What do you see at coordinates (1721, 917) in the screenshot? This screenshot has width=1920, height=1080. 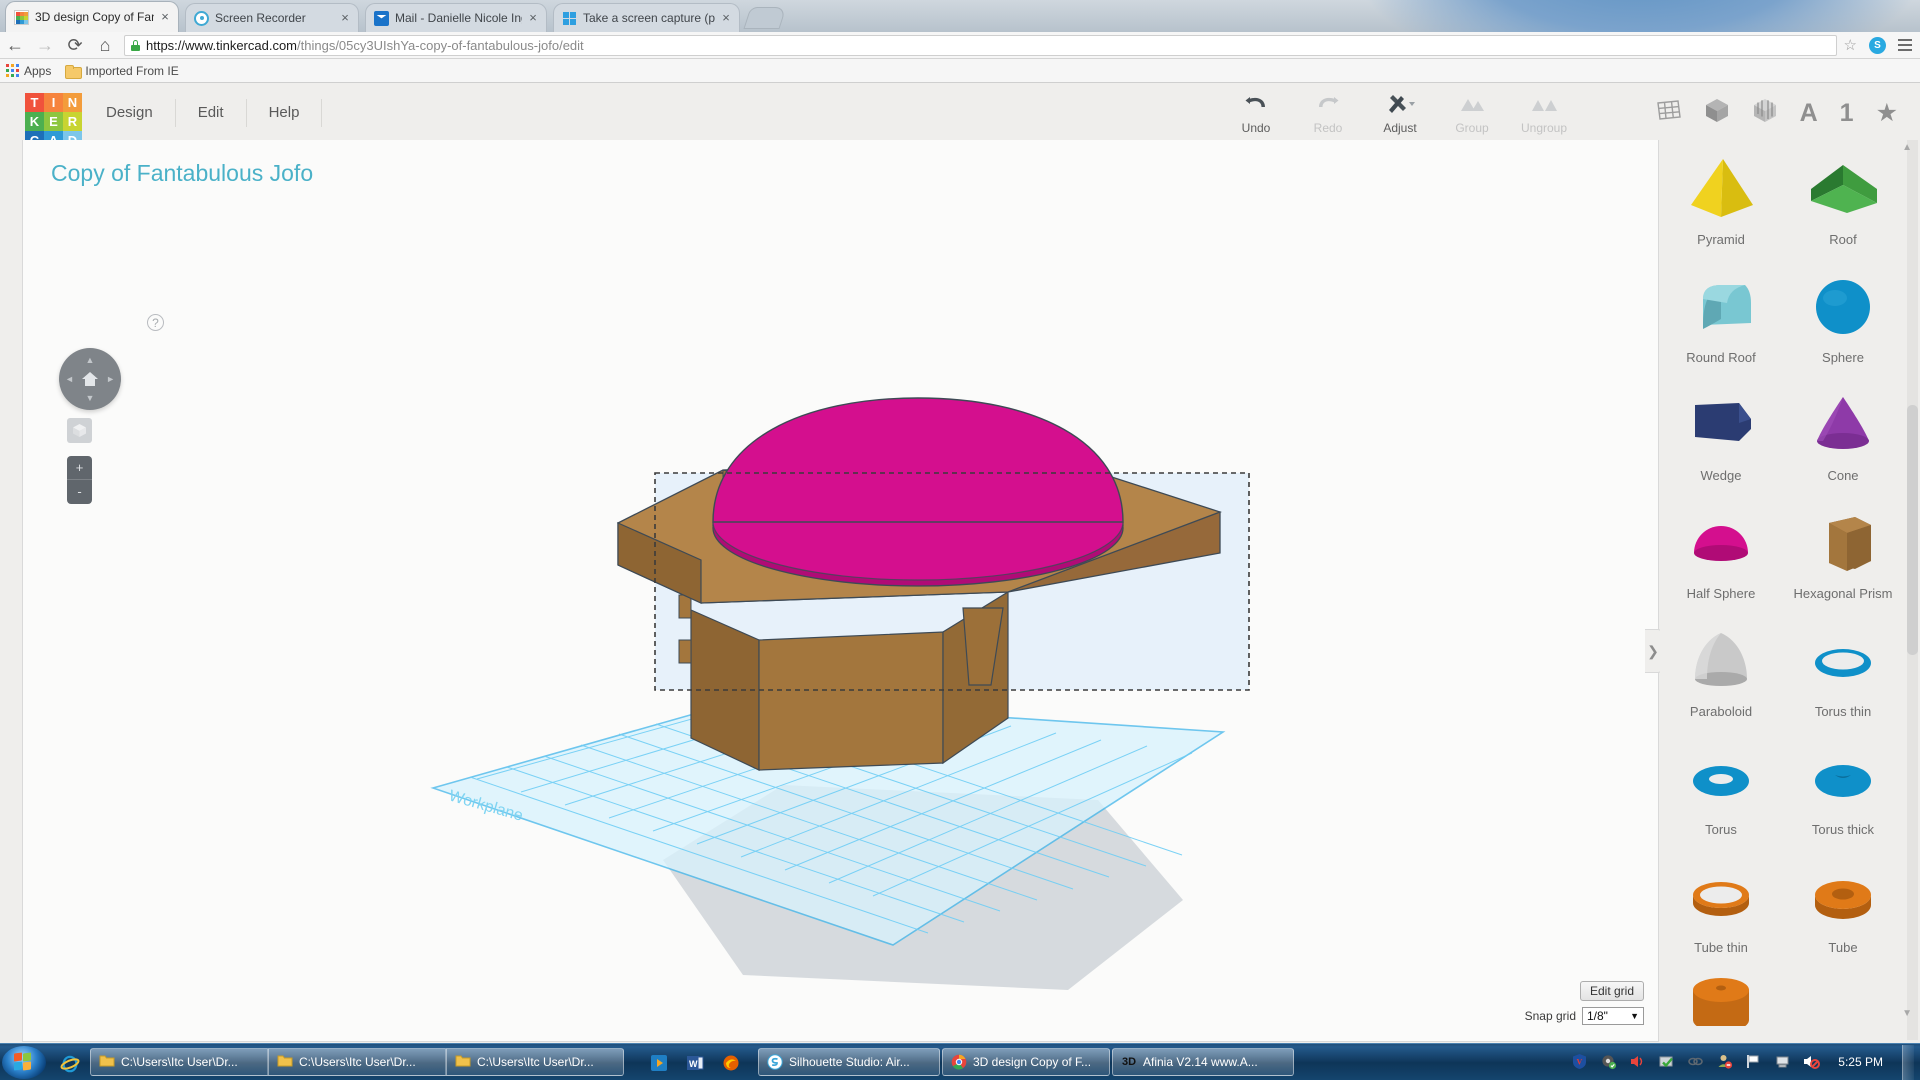 I see `shape-item-tube-thin: Tube thin` at bounding box center [1721, 917].